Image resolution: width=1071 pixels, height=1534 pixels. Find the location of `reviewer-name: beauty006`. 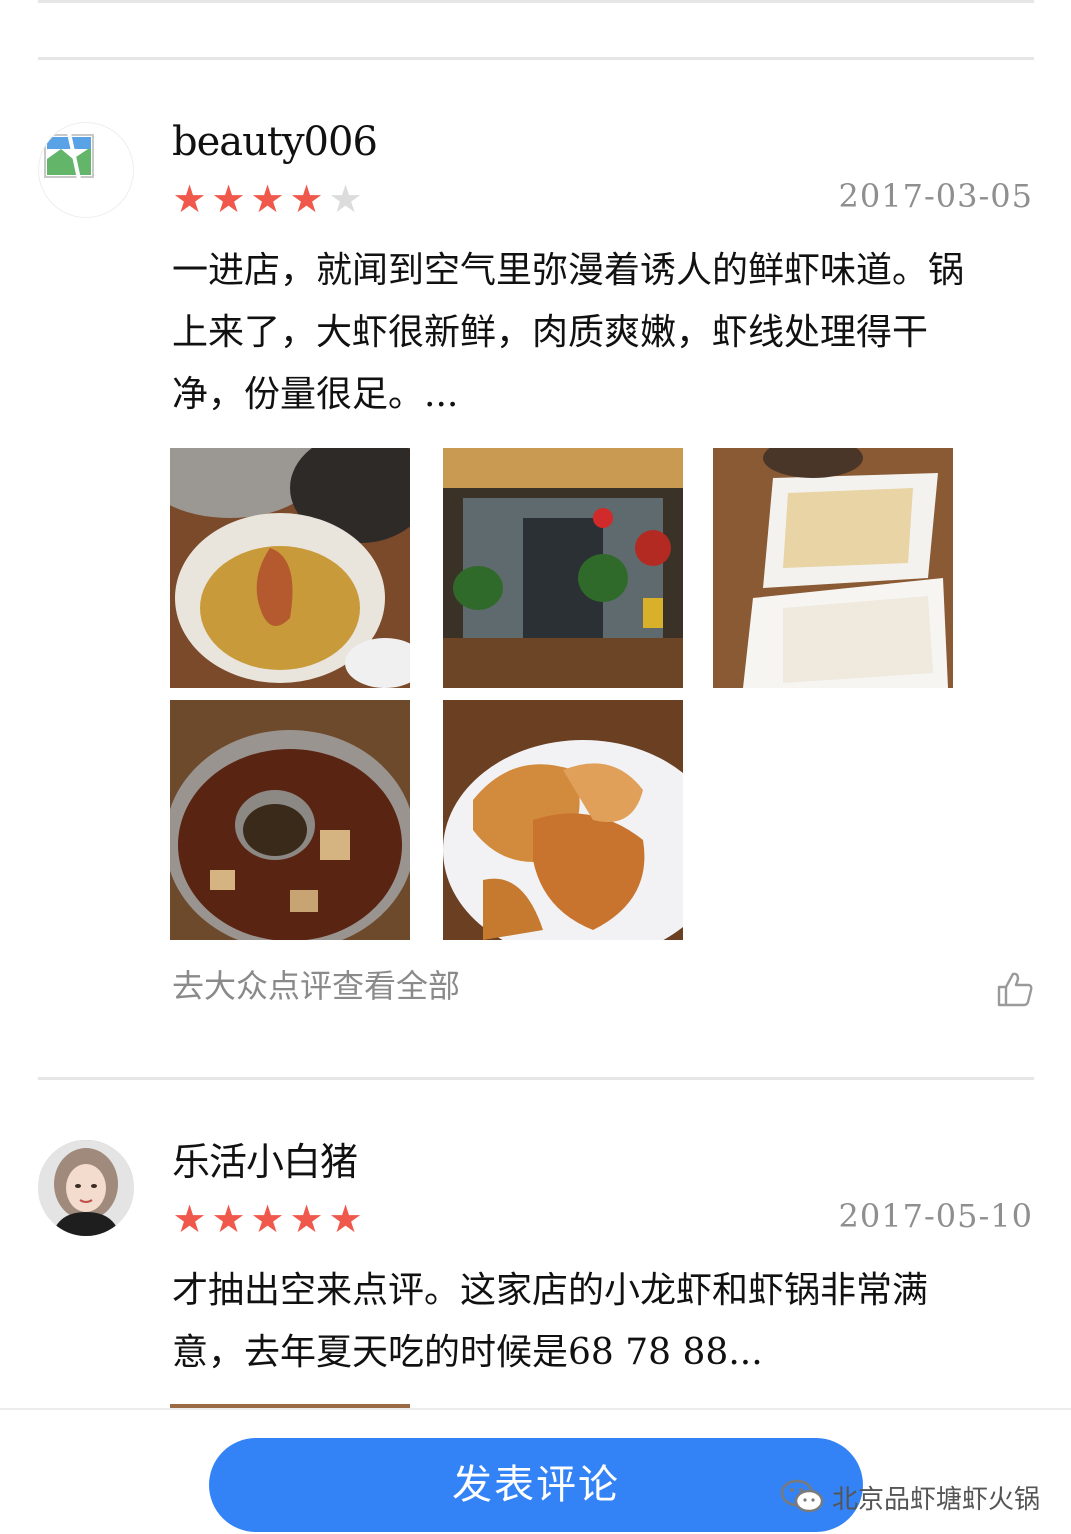

reviewer-name: beauty006 is located at coordinates (275, 142).